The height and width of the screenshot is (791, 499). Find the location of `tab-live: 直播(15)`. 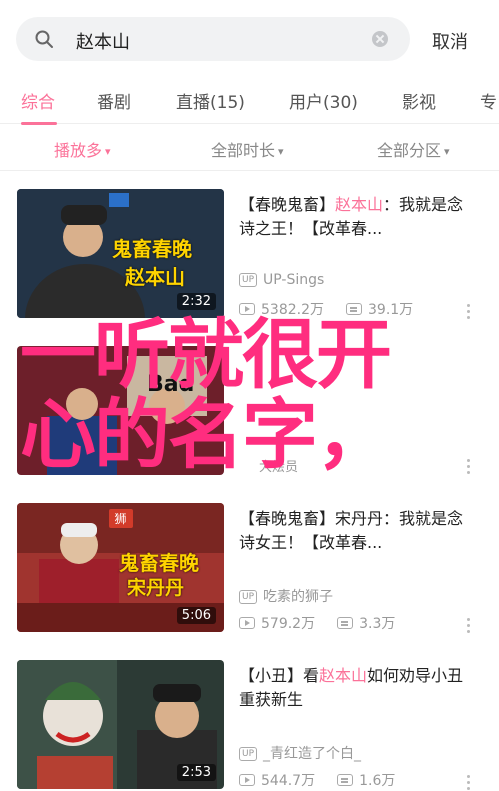

tab-live: 直播(15) is located at coordinates (210, 100).